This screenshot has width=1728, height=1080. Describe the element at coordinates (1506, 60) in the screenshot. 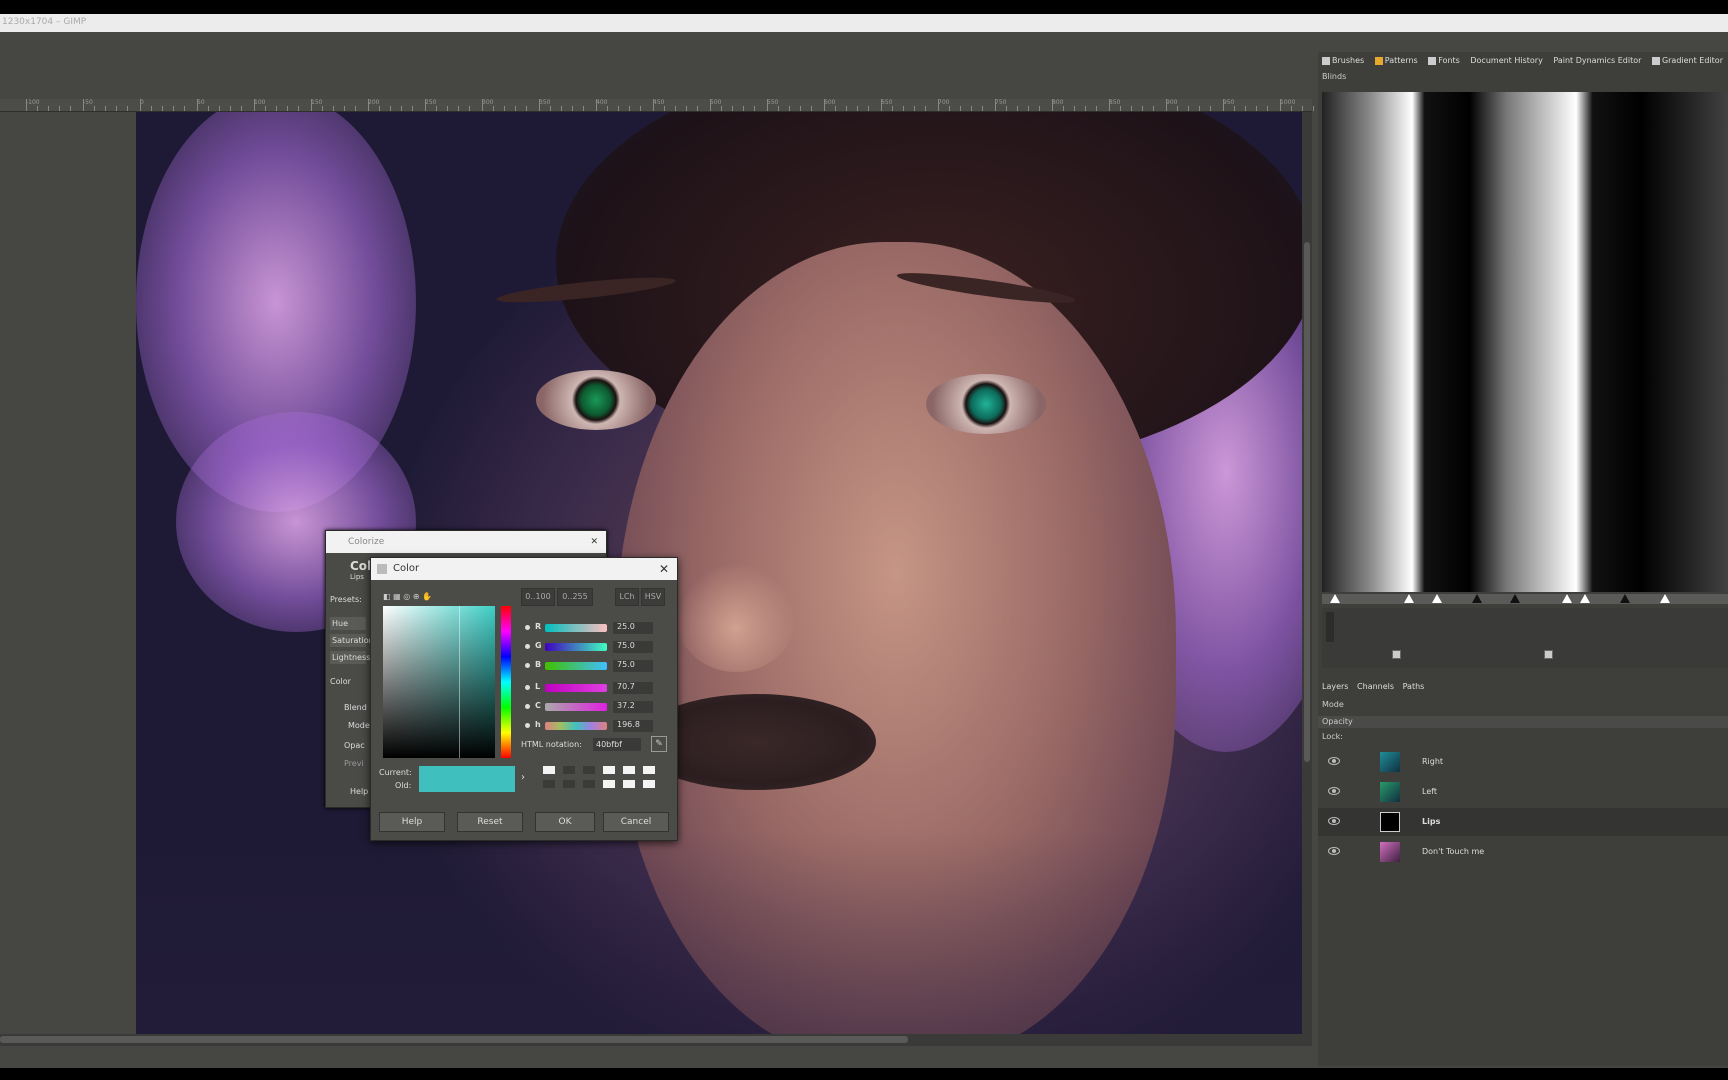

I see `tab-document-history: Document History` at that location.